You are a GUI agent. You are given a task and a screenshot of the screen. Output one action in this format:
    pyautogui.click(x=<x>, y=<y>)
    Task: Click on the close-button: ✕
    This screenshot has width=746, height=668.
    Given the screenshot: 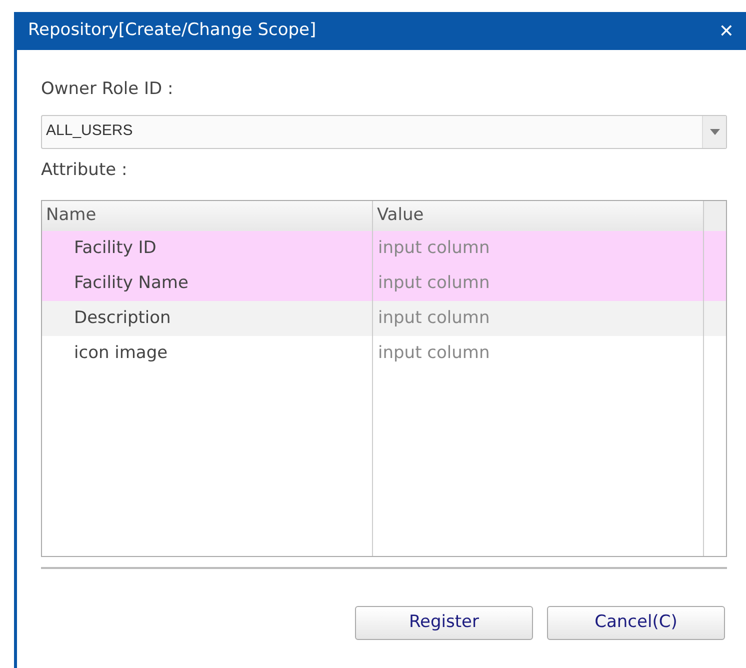 What is the action you would take?
    pyautogui.click(x=726, y=31)
    